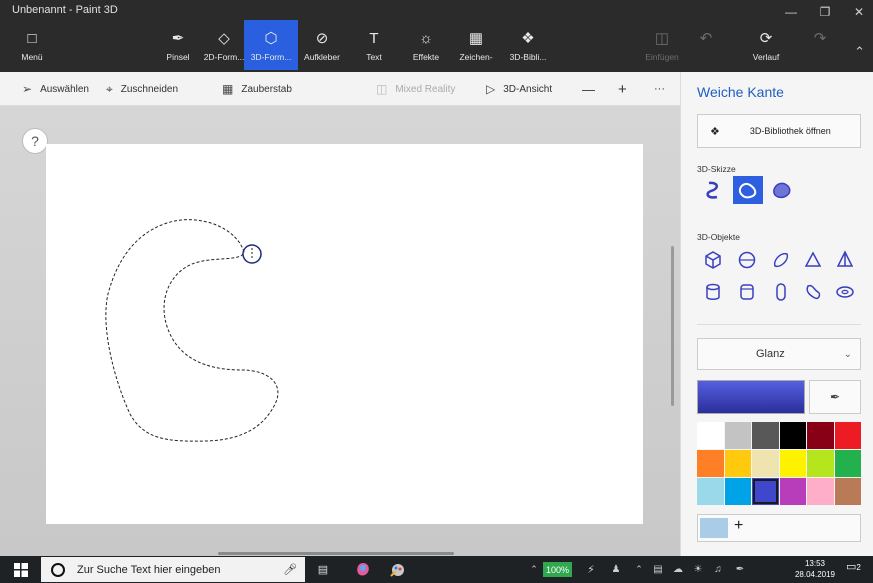  I want to click on history-button: ⟳ Verlauf, so click(766, 45).